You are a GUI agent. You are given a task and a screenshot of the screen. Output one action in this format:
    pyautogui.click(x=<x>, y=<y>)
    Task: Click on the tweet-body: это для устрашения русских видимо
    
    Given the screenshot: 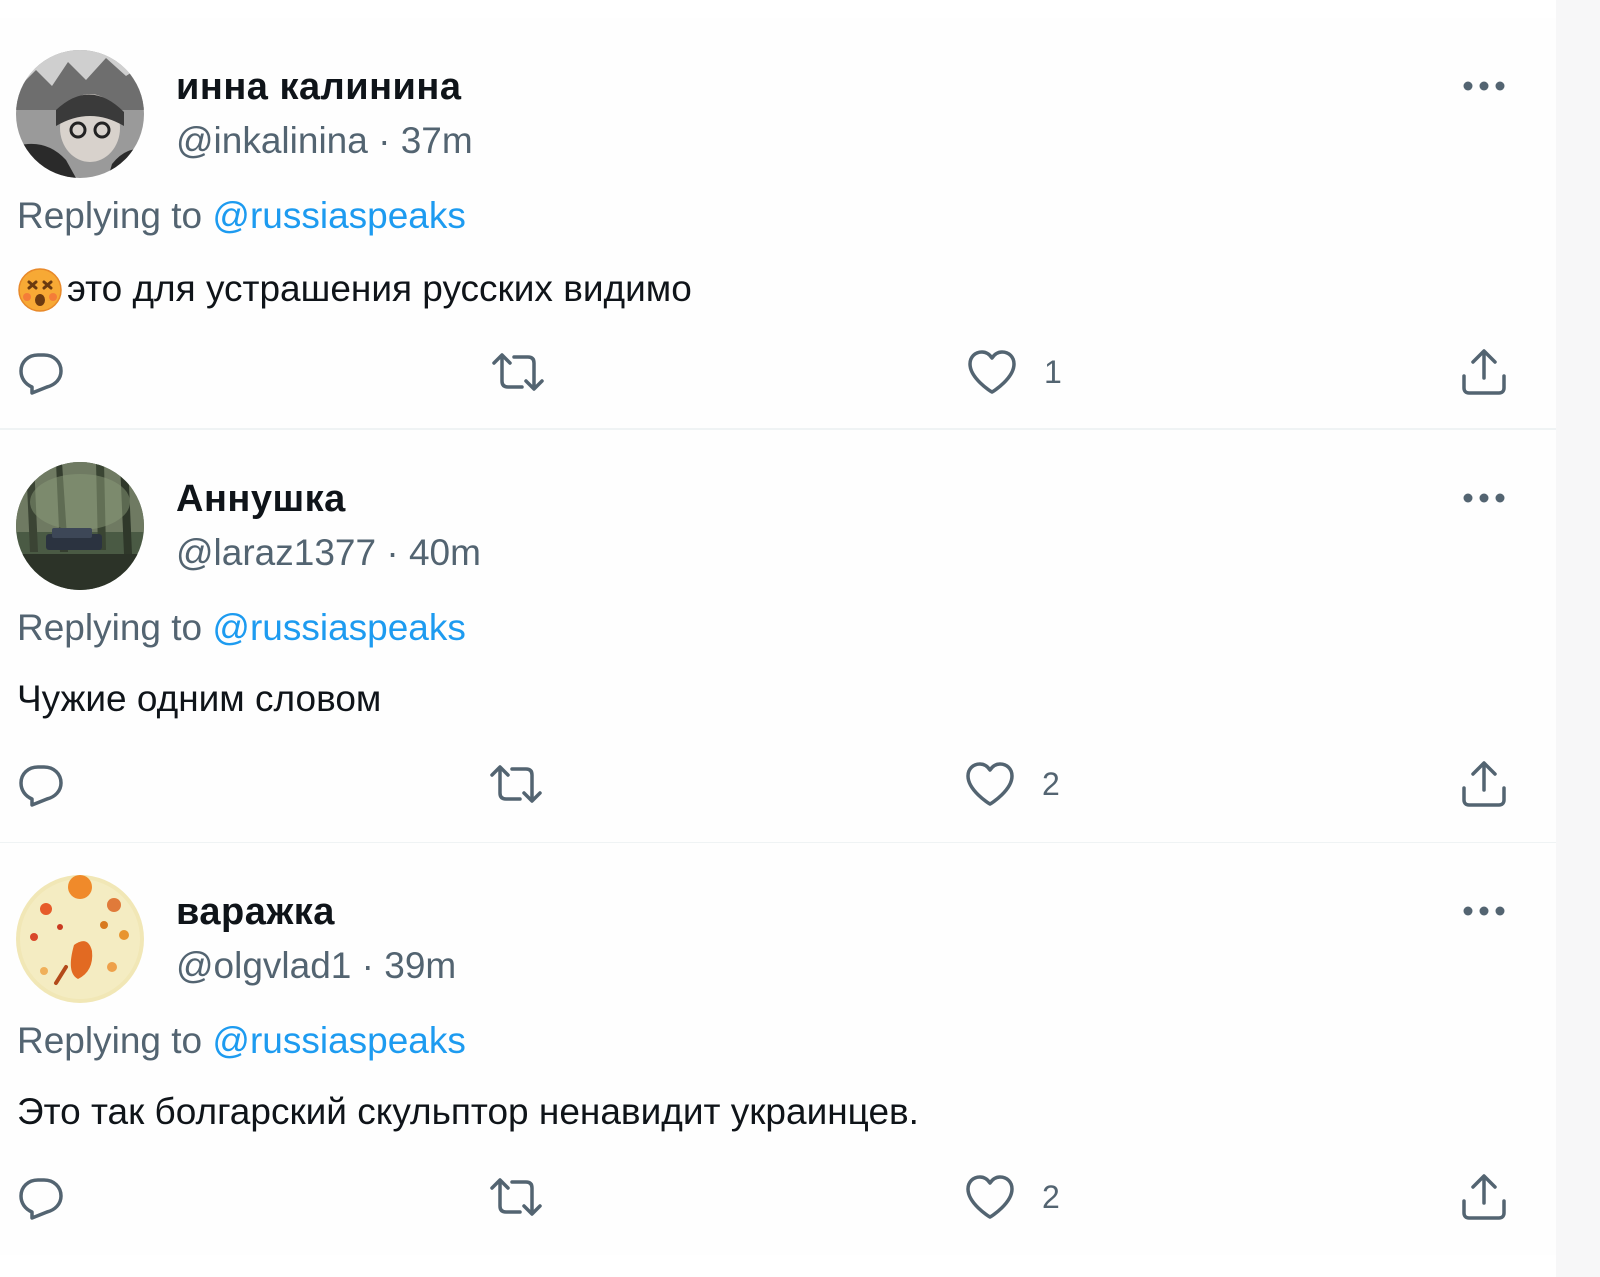 What is the action you would take?
    pyautogui.click(x=379, y=288)
    